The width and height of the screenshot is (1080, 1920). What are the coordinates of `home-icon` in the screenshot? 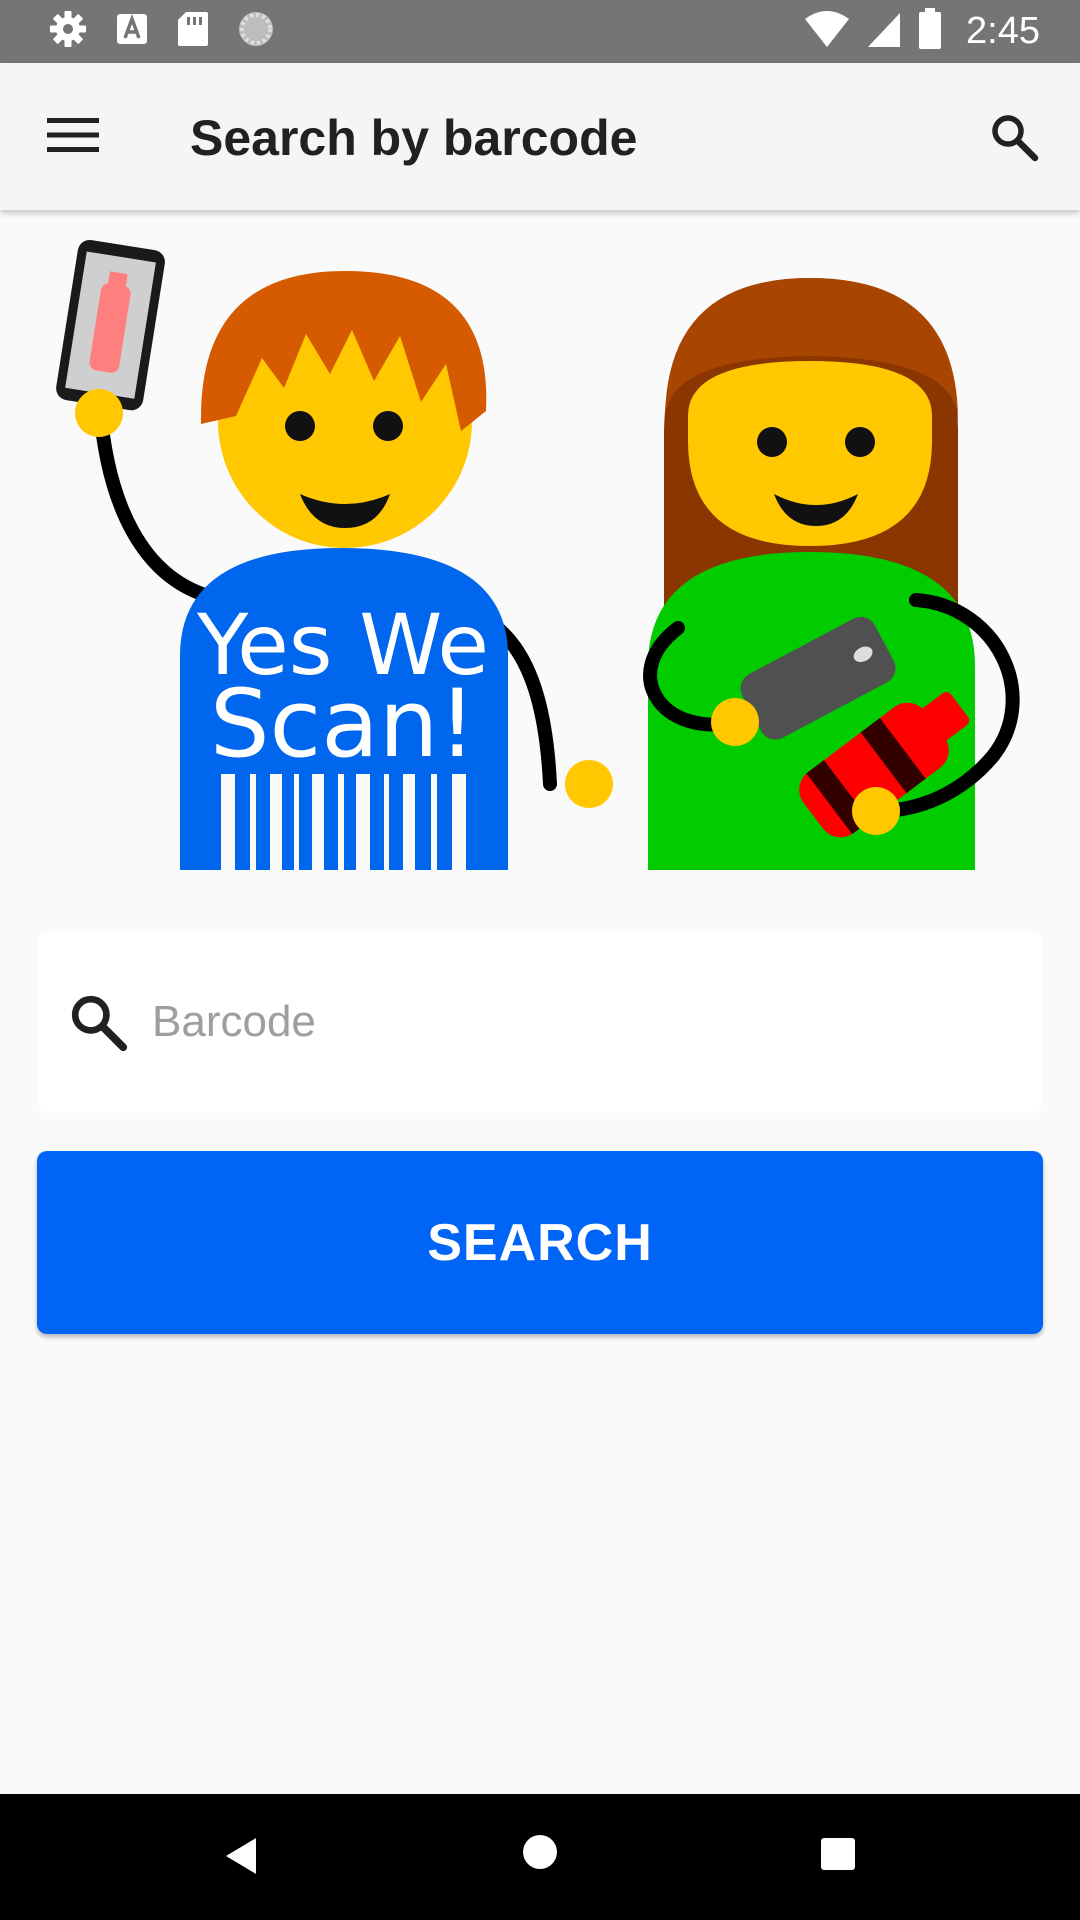 It's located at (540, 1854).